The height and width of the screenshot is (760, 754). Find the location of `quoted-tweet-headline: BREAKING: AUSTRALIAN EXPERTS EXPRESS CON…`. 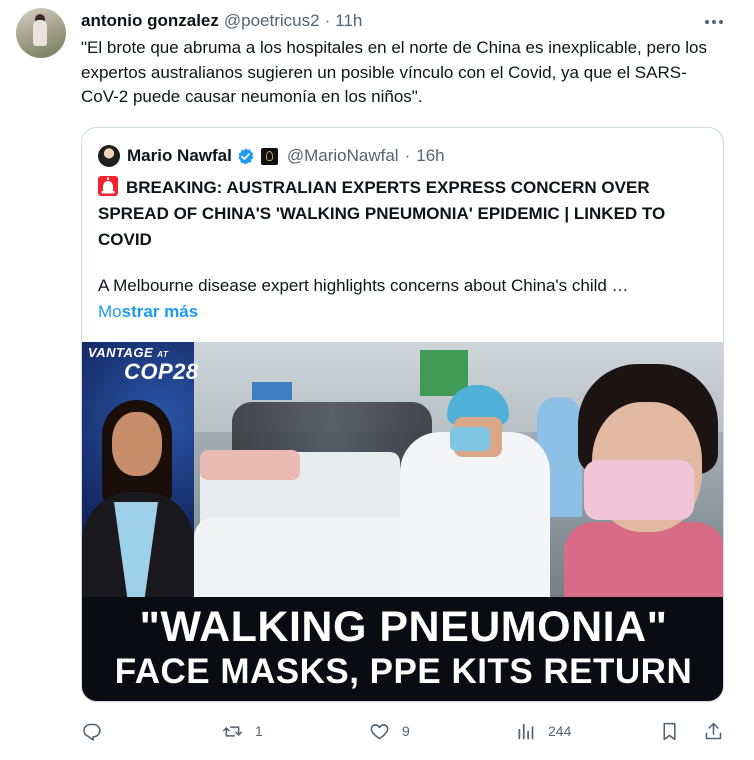

quoted-tweet-headline: BREAKING: AUSTRALIAN EXPERTS EXPRESS CON… is located at coordinates (407, 214).